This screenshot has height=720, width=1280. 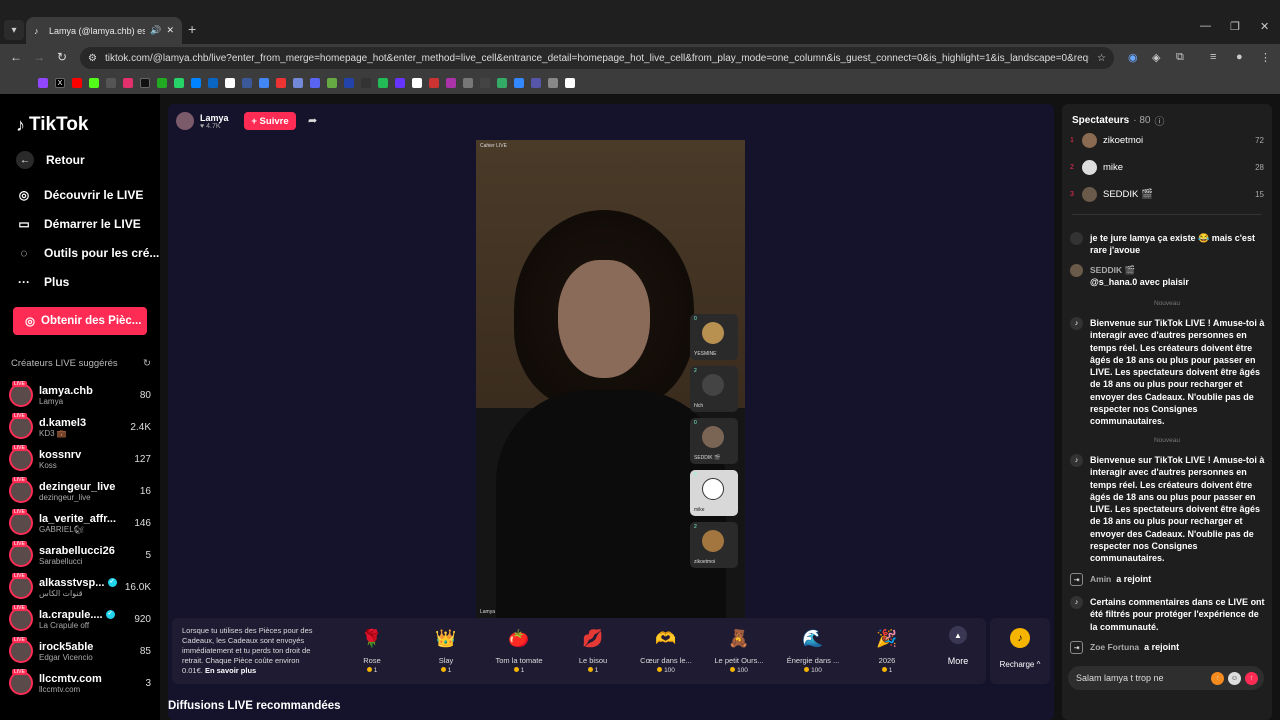 What do you see at coordinates (94, 83) in the screenshot?
I see `kick-bookmark-icon` at bounding box center [94, 83].